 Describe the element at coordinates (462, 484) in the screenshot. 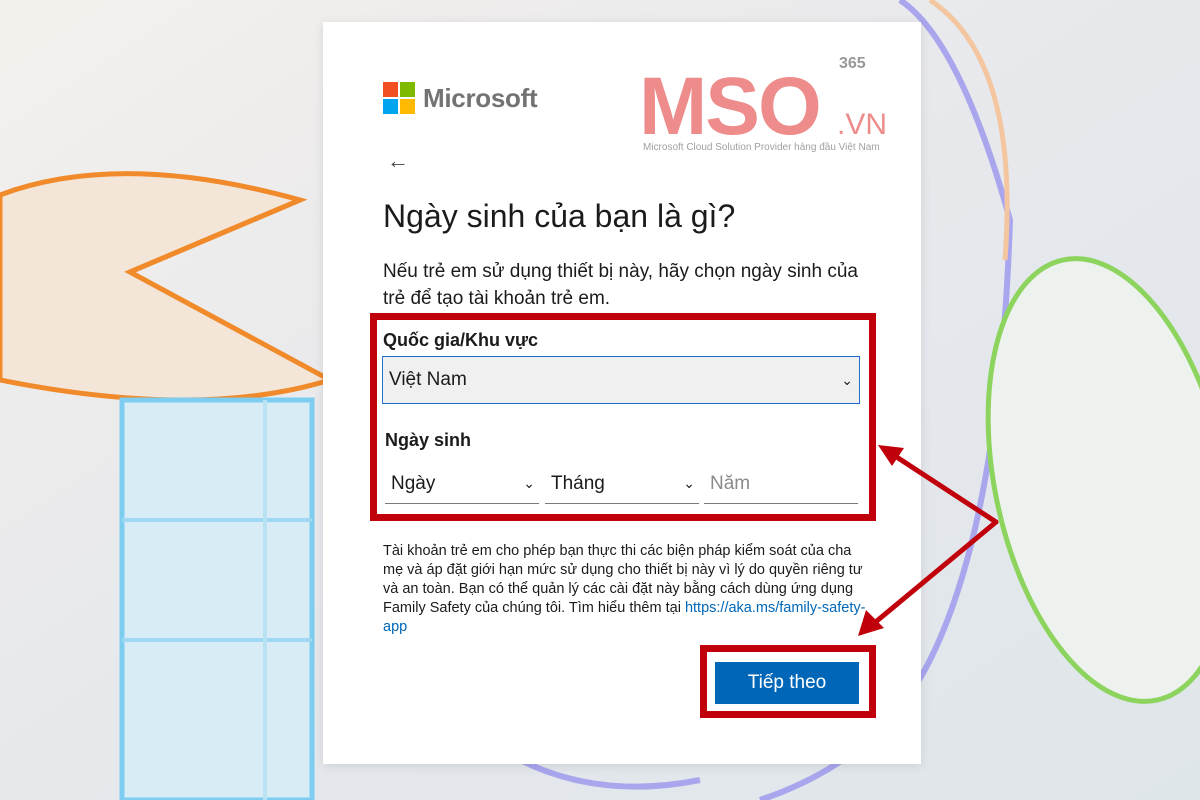

I see `day-select: Ngày ⌄` at that location.